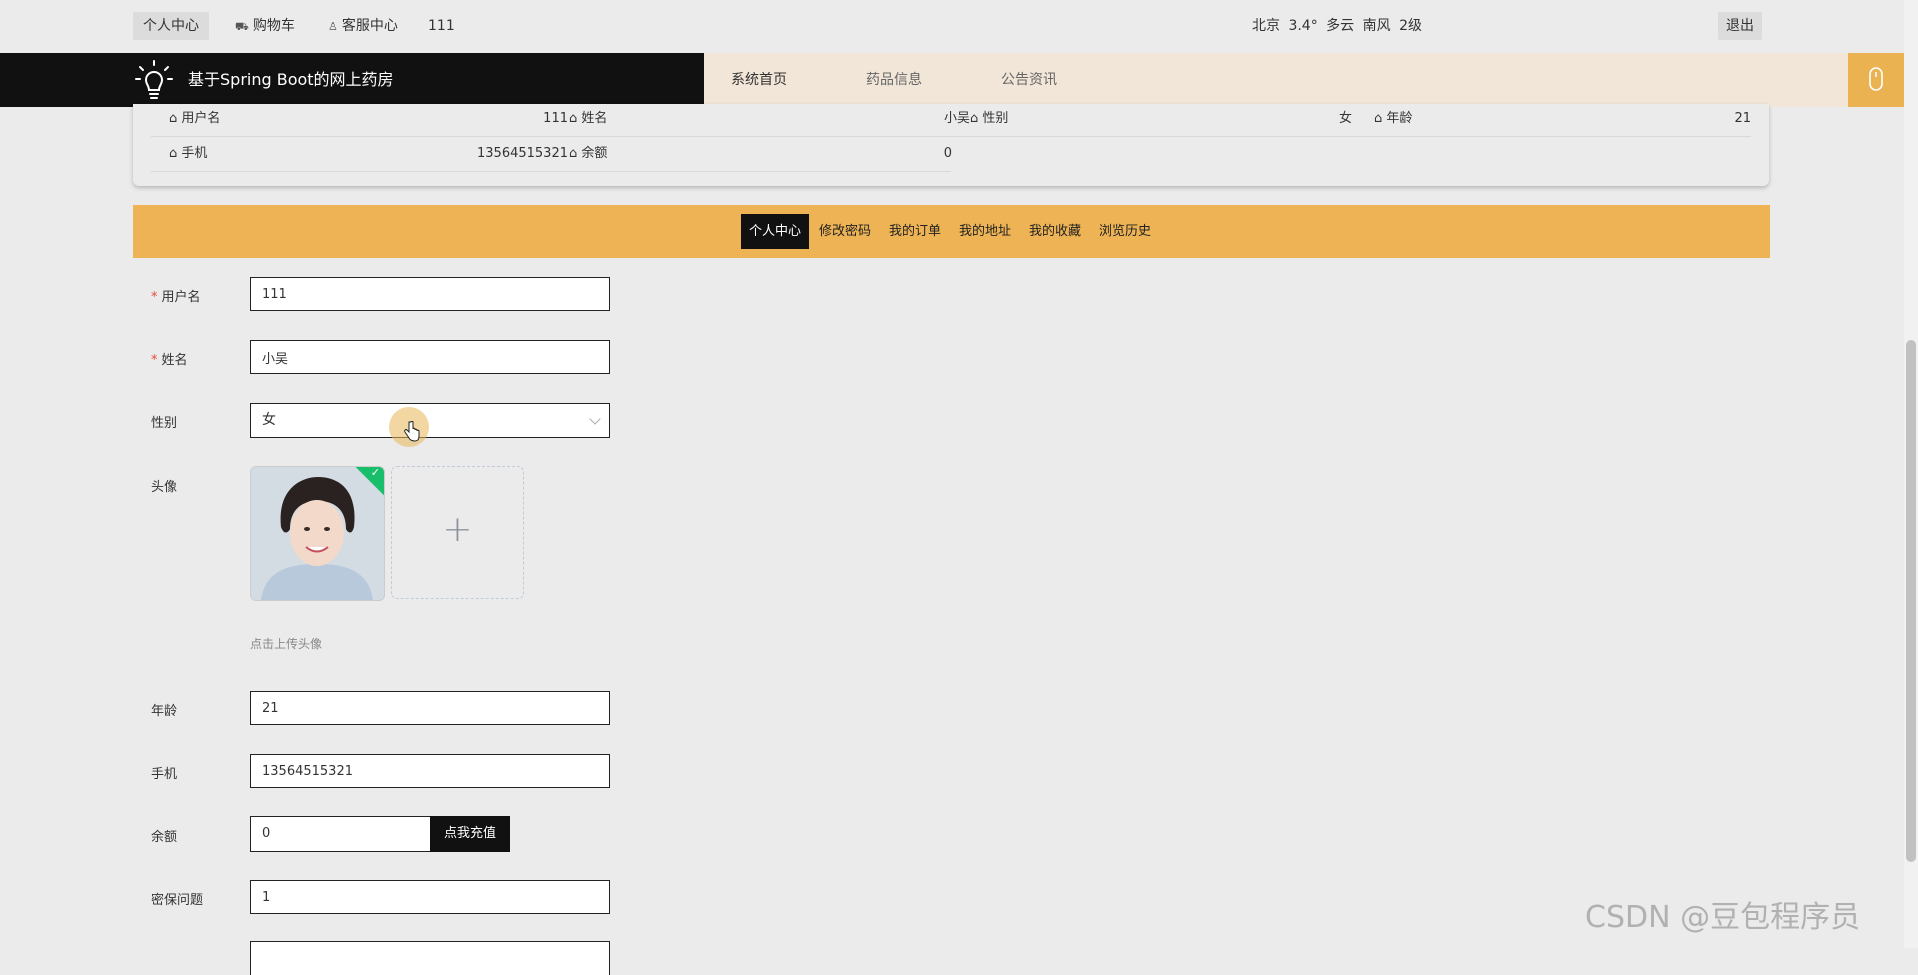 The width and height of the screenshot is (1918, 975). I want to click on personal-center-link: 个人中心, so click(171, 26).